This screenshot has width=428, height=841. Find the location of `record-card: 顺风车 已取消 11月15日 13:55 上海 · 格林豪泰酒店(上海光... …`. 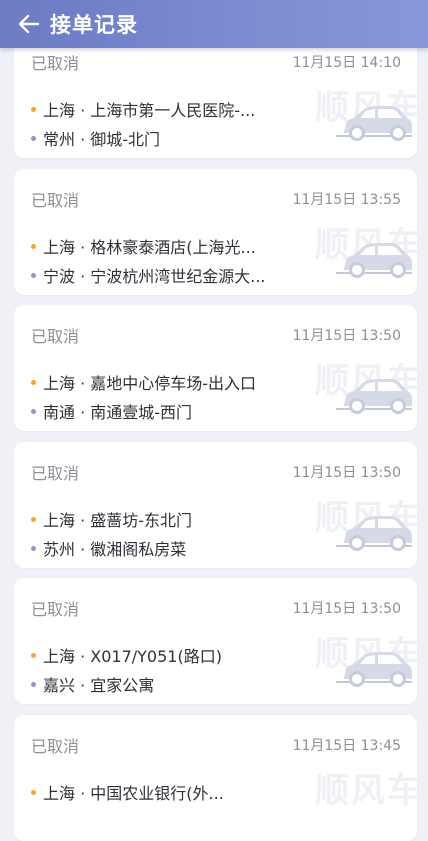

record-card: 顺风车 已取消 11月15日 13:55 上海 · 格林豪泰酒店(上海光... … is located at coordinates (215, 232).